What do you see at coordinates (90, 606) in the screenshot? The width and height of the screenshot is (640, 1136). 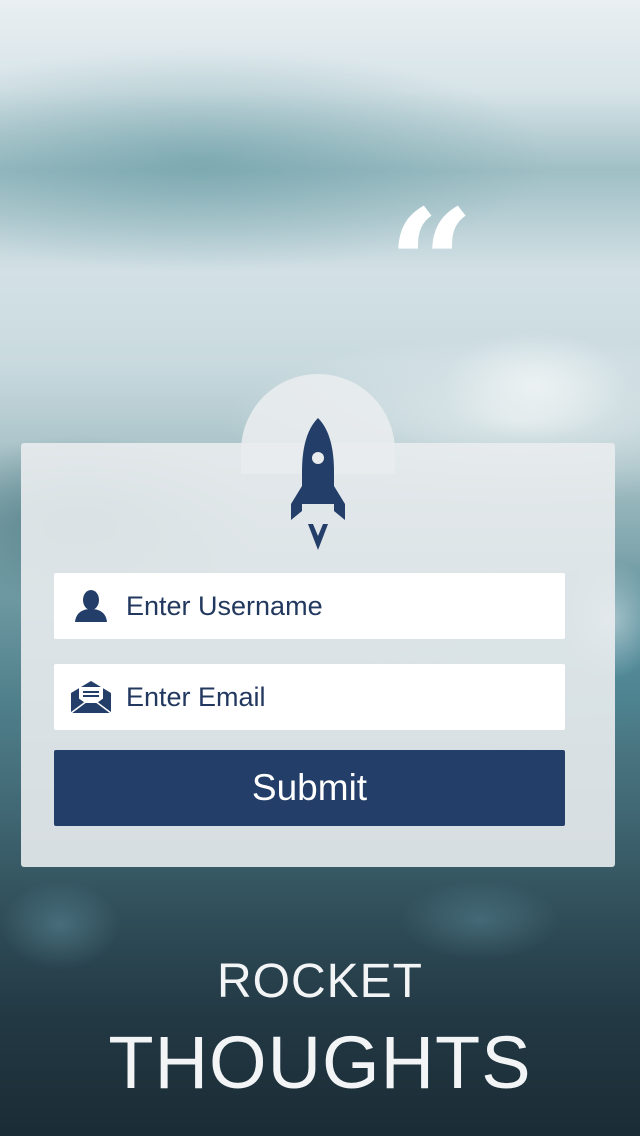 I see `user-icon` at bounding box center [90, 606].